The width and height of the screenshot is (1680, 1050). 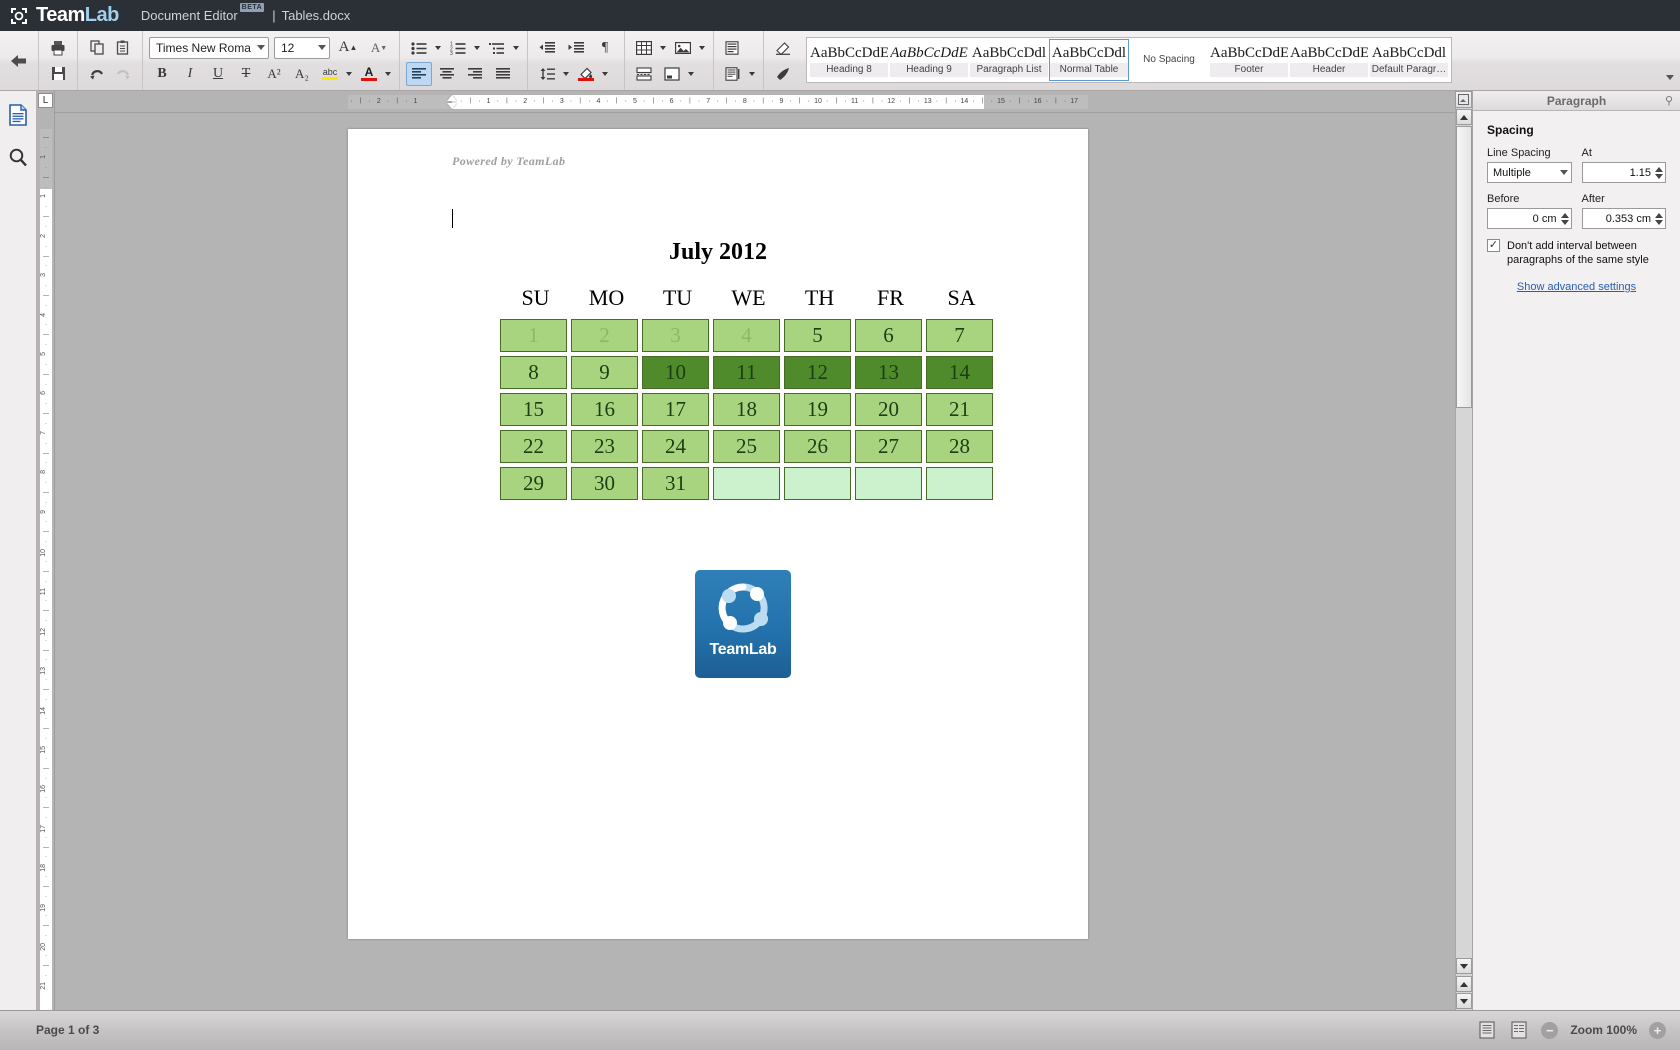 I want to click on calendar-day-cell: 16, so click(x=604, y=409).